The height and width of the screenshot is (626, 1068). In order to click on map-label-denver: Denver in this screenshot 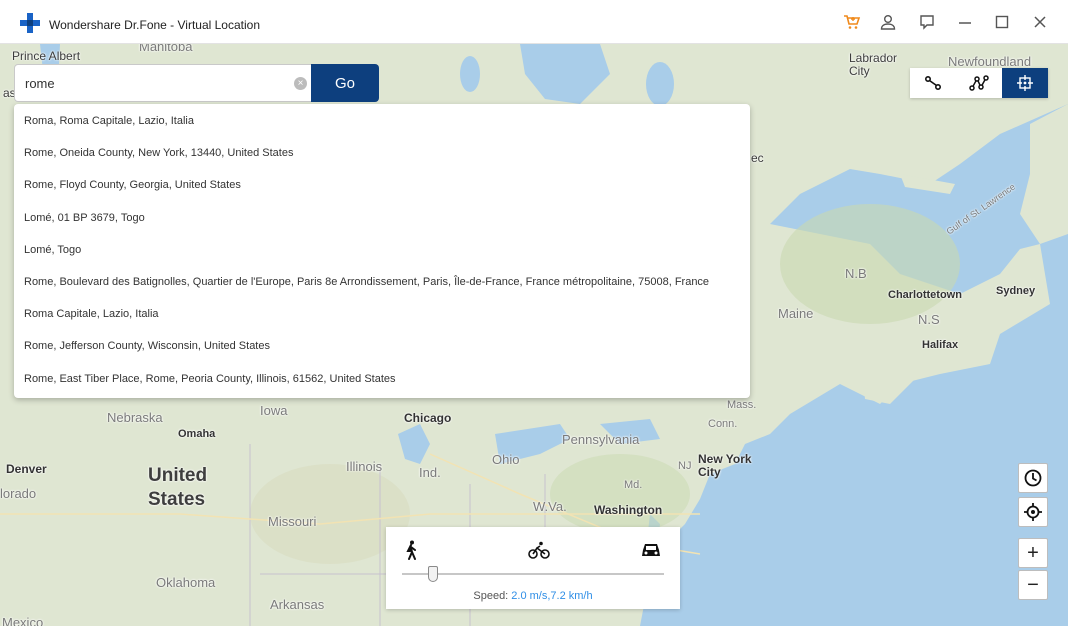, I will do `click(26, 469)`.